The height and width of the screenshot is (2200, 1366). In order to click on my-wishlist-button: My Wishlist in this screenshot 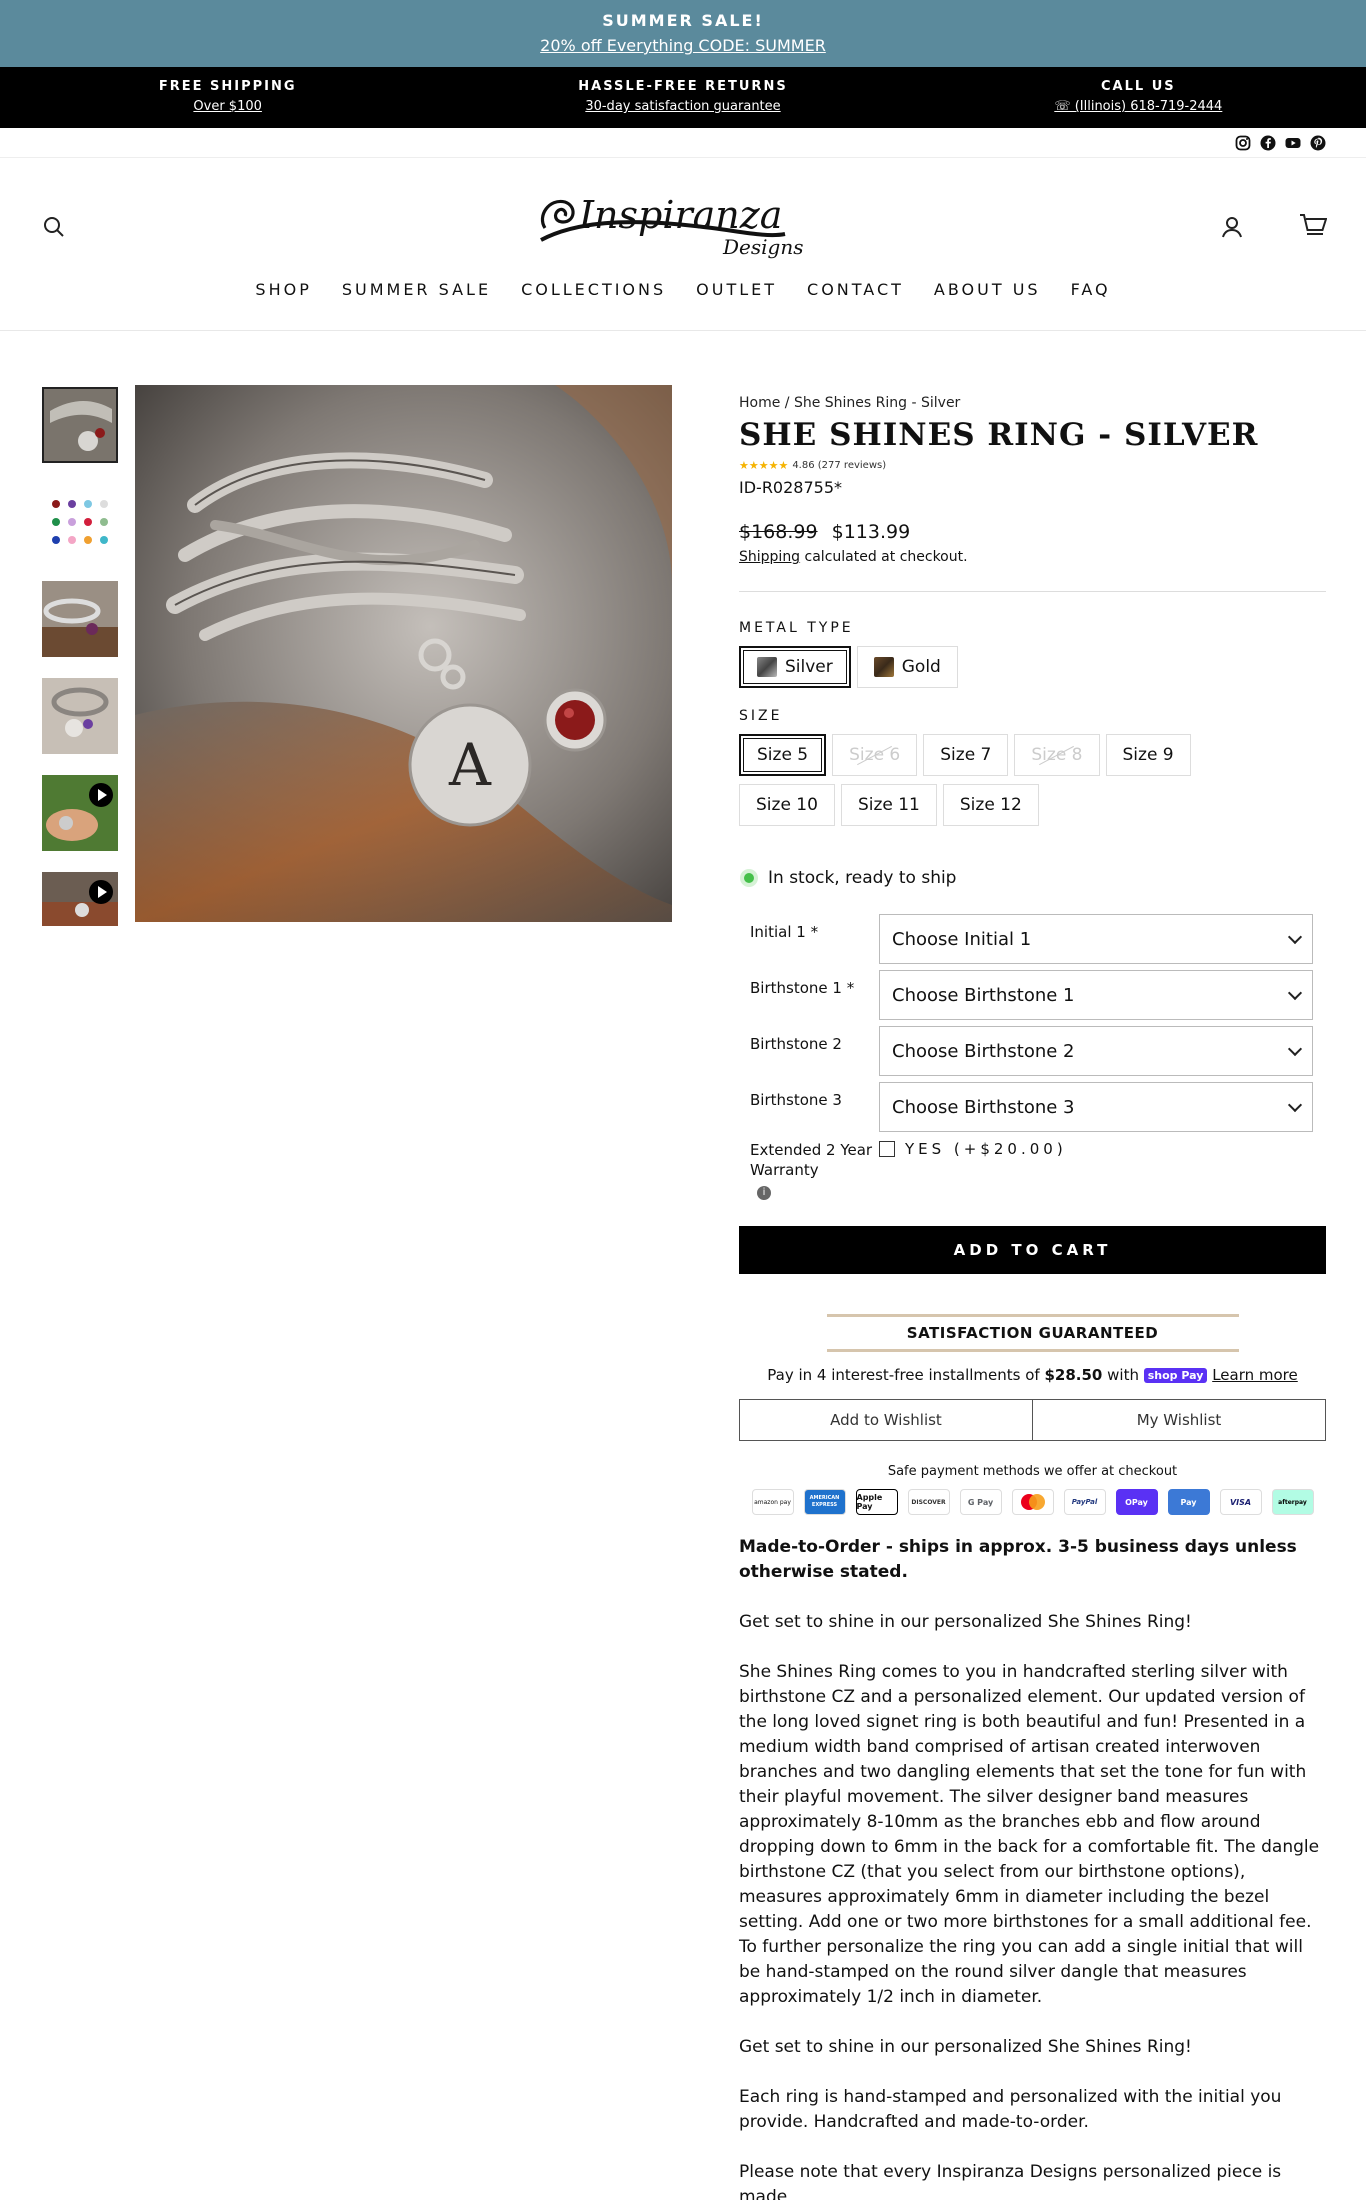, I will do `click(1179, 1420)`.